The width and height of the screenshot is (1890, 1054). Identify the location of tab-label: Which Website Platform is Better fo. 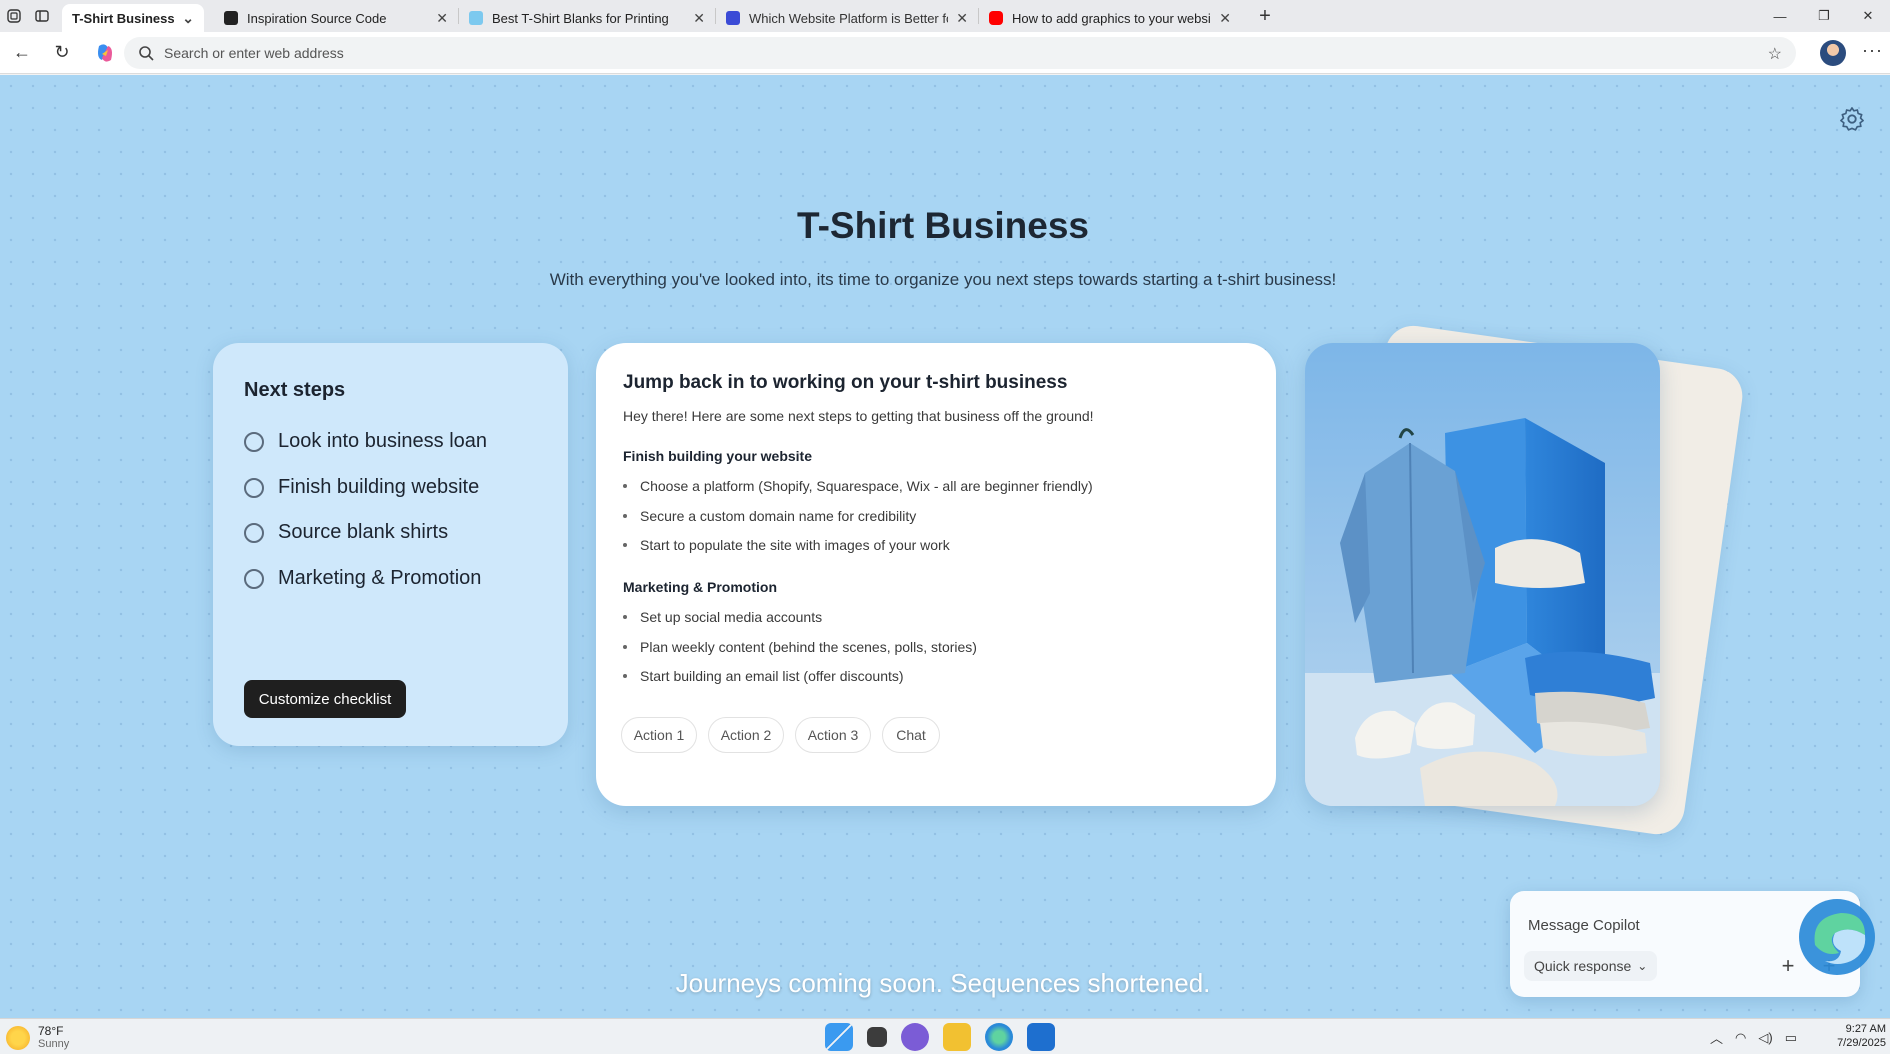
(849, 18).